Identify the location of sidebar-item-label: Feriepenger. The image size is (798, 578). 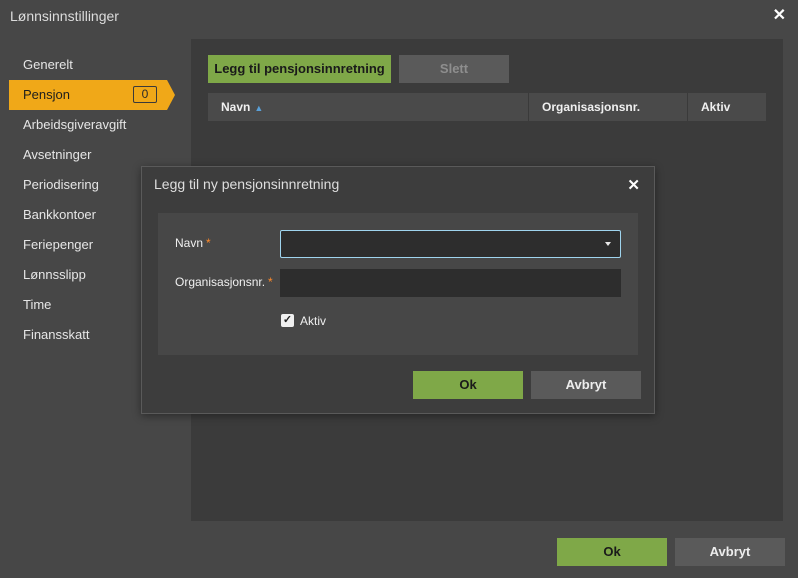
(58, 244).